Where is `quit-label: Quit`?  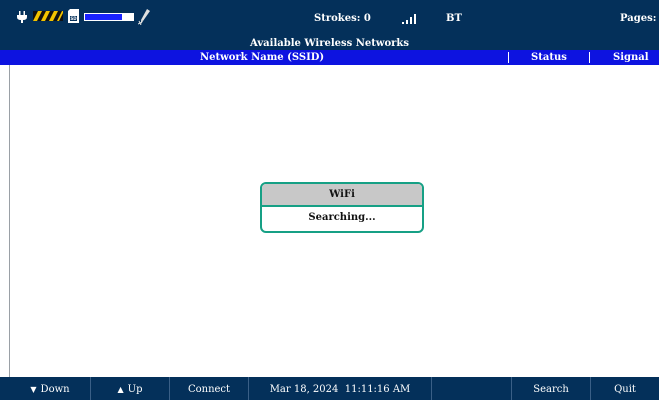
quit-label: Quit is located at coordinates (625, 389).